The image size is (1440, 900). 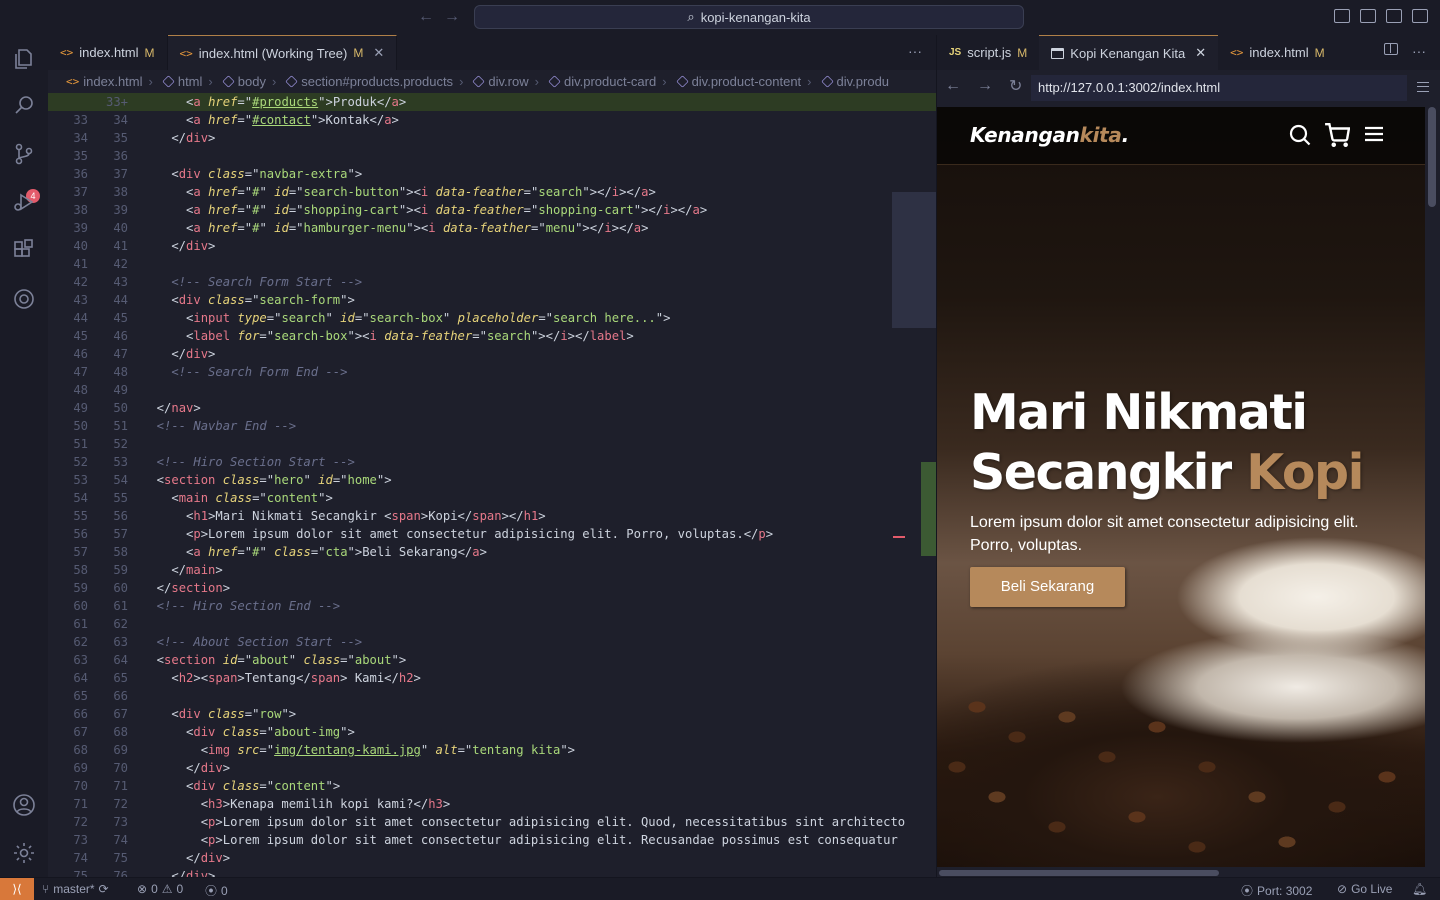 I want to click on code-line: 47 48 <!-- Search Form End -->, so click(x=492, y=372).